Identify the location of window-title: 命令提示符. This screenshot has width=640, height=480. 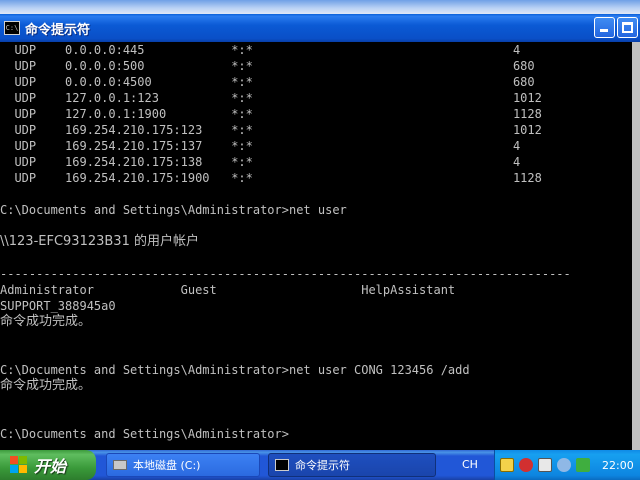
(58, 30).